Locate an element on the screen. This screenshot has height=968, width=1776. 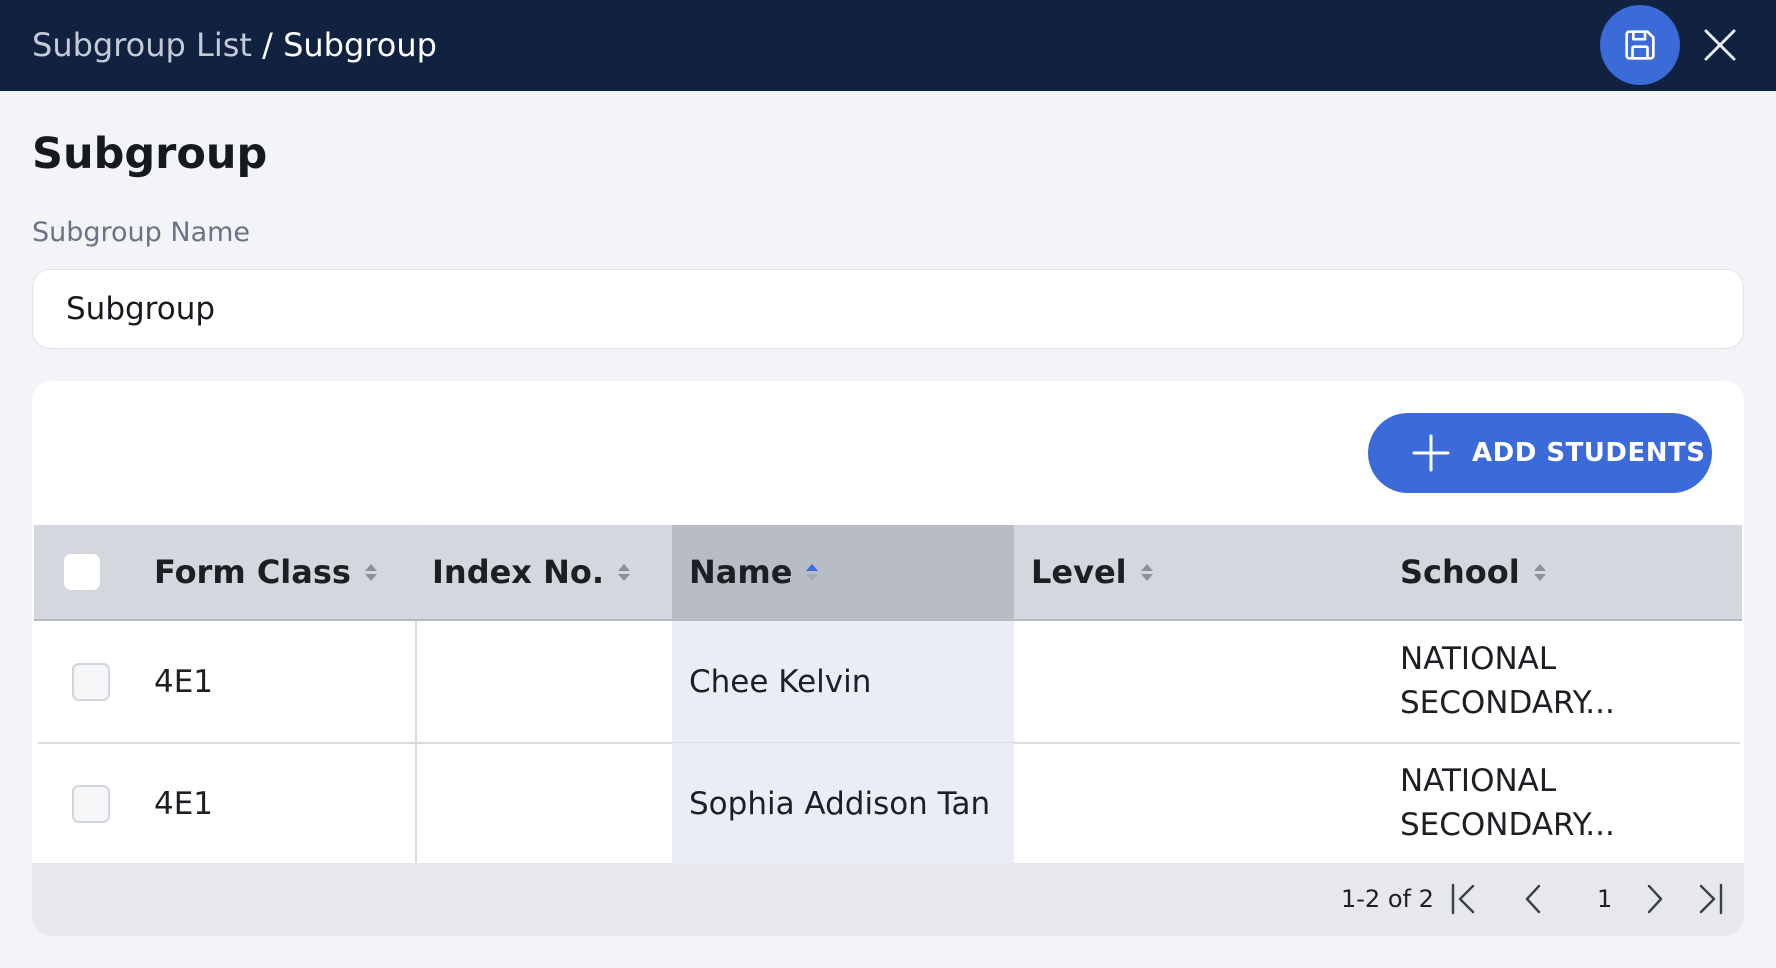
column-header-name: Name is located at coordinates (754, 572).